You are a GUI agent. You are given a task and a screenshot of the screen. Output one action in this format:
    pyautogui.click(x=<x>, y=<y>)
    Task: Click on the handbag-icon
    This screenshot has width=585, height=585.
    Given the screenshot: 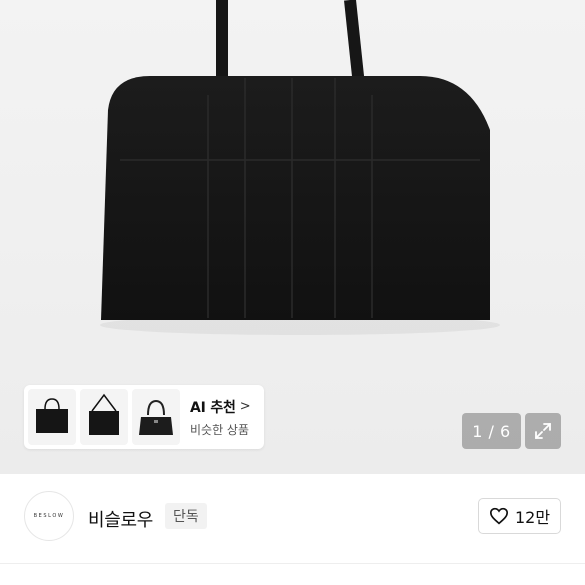 What is the action you would take?
    pyautogui.click(x=156, y=417)
    